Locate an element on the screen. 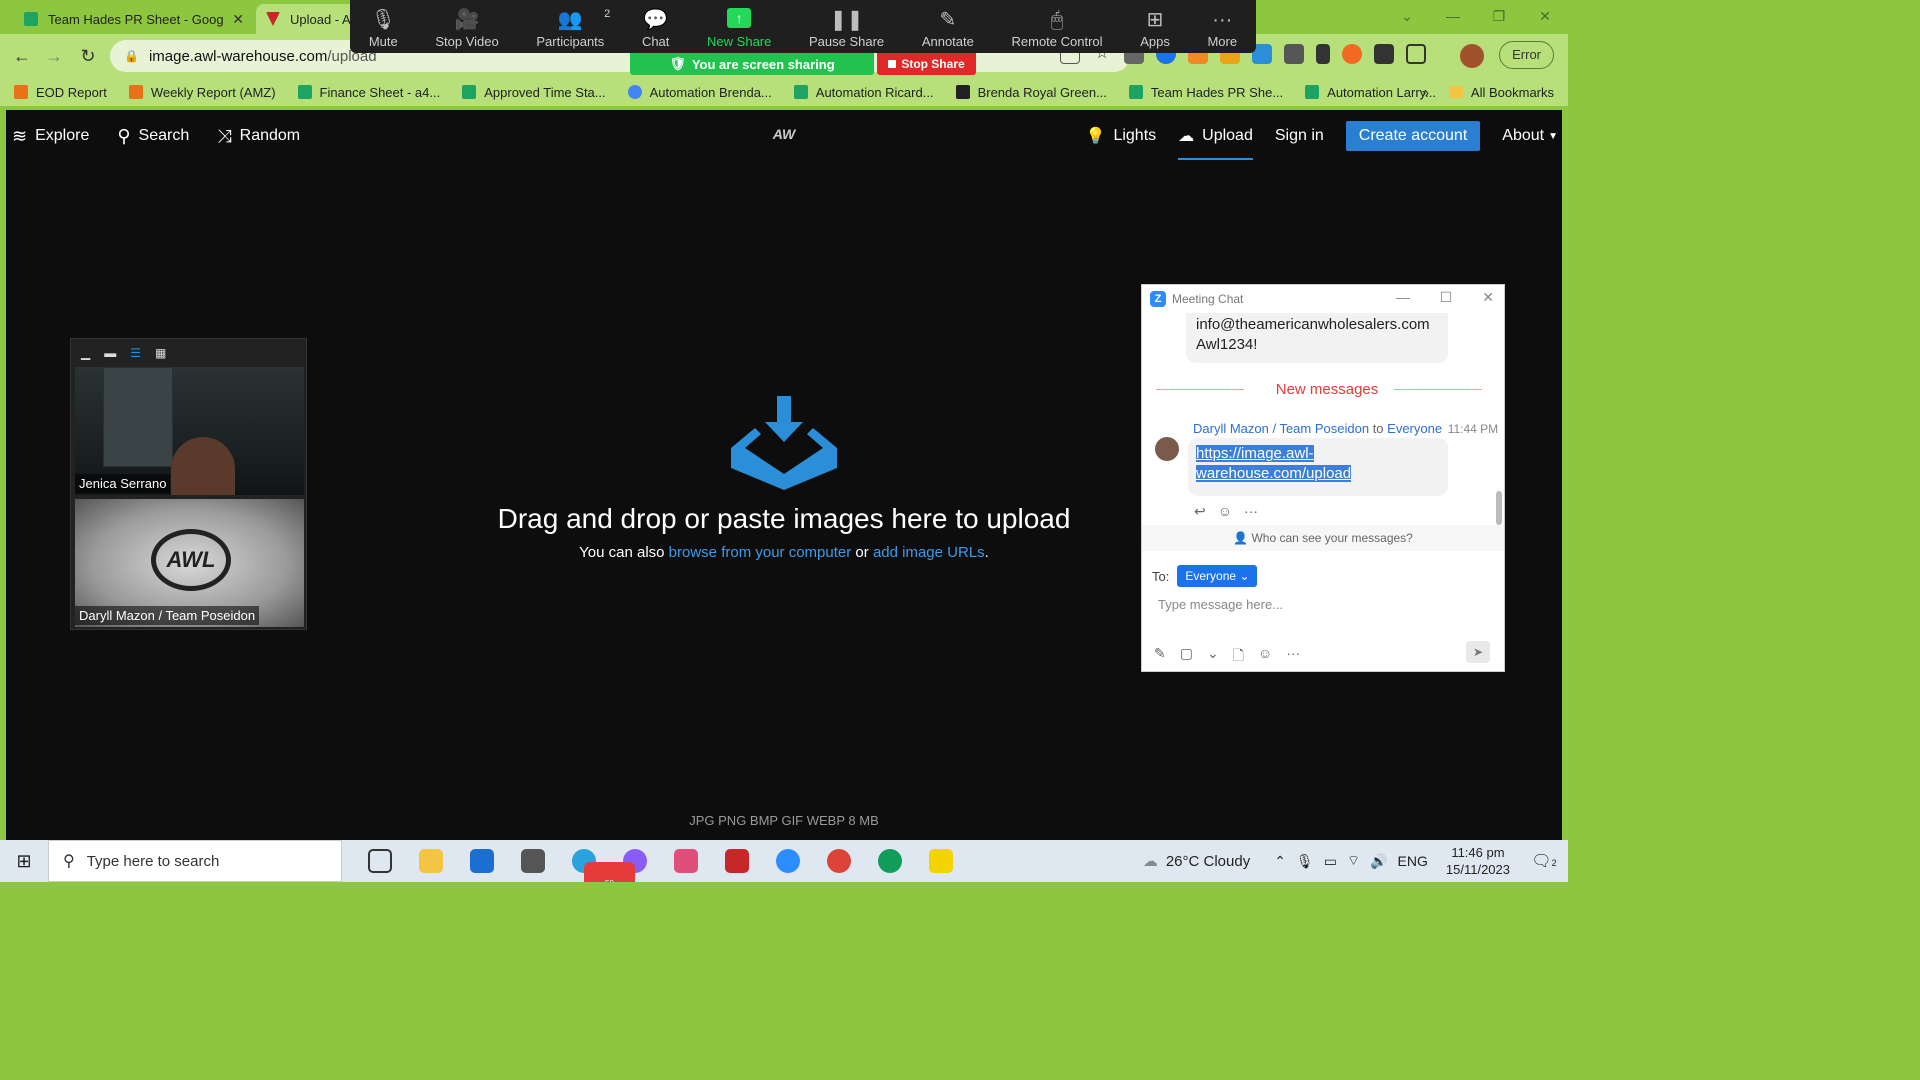 Image resolution: width=1920 pixels, height=1080 pixels. file-explorer-icon is located at coordinates (430, 861).